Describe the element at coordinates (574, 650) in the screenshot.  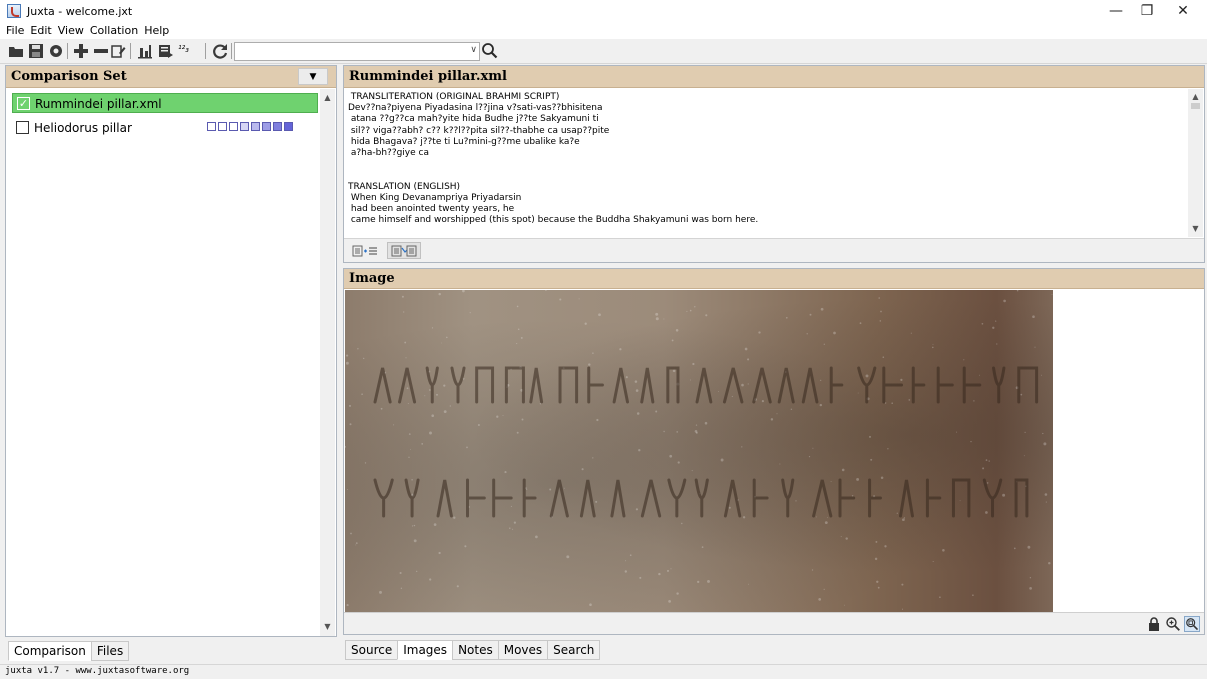
I see `tab-search: Search` at that location.